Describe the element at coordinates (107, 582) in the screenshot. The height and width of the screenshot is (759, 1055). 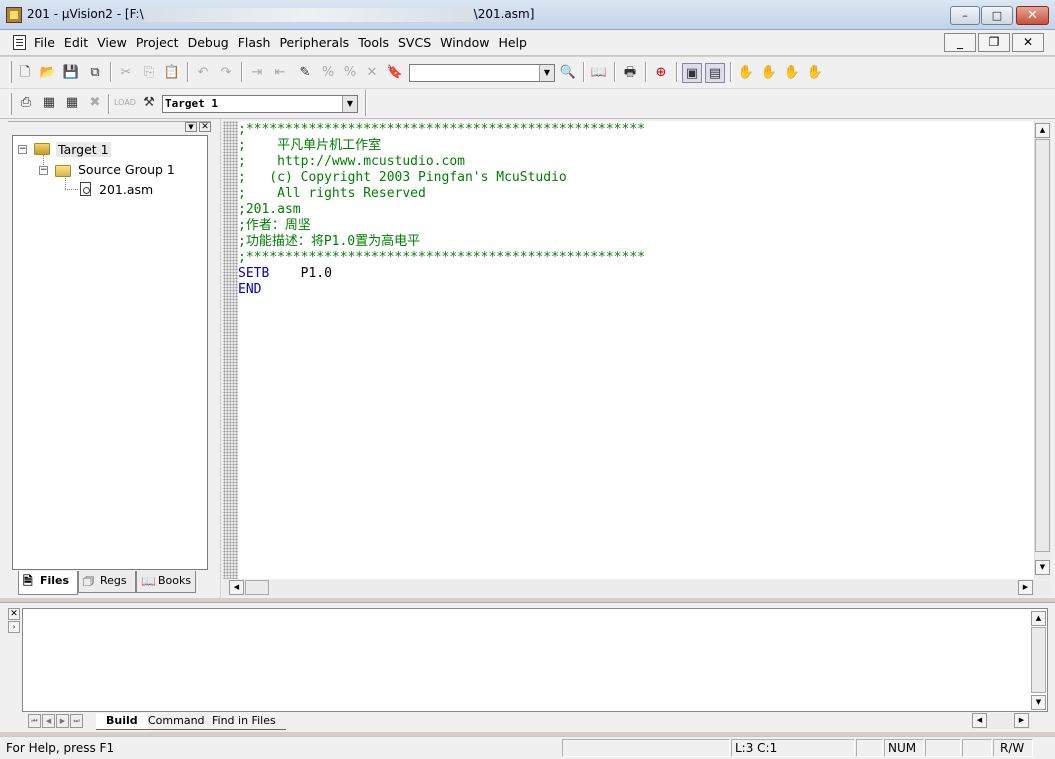
I see `tab-regs: 🗇 Regs` at that location.